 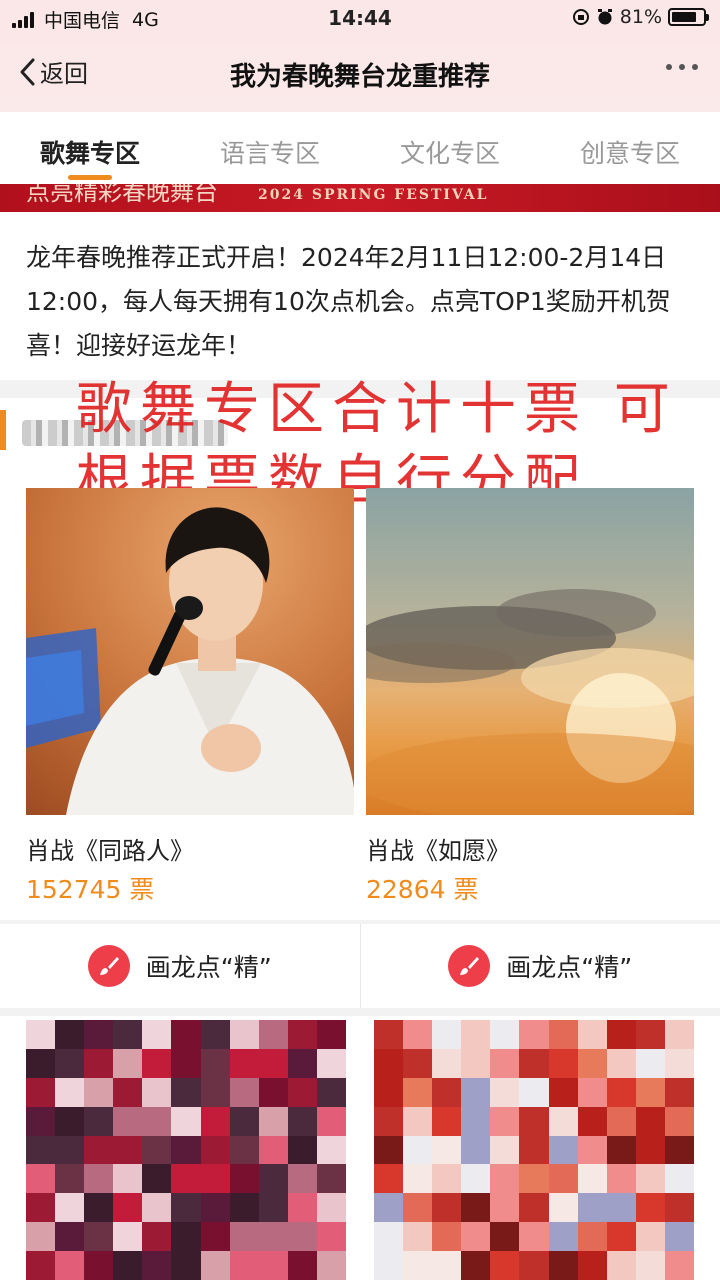 I want to click on chevron-left-icon, so click(x=27, y=71).